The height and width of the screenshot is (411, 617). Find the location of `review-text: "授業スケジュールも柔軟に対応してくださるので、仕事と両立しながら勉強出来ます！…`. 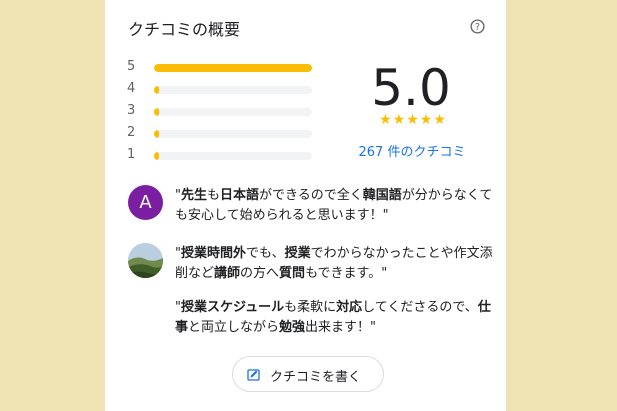

review-text: "授業スケジュールも柔軟に対応してくださるので、仕事と両立しながら勉強出来ます！… is located at coordinates (335, 318).